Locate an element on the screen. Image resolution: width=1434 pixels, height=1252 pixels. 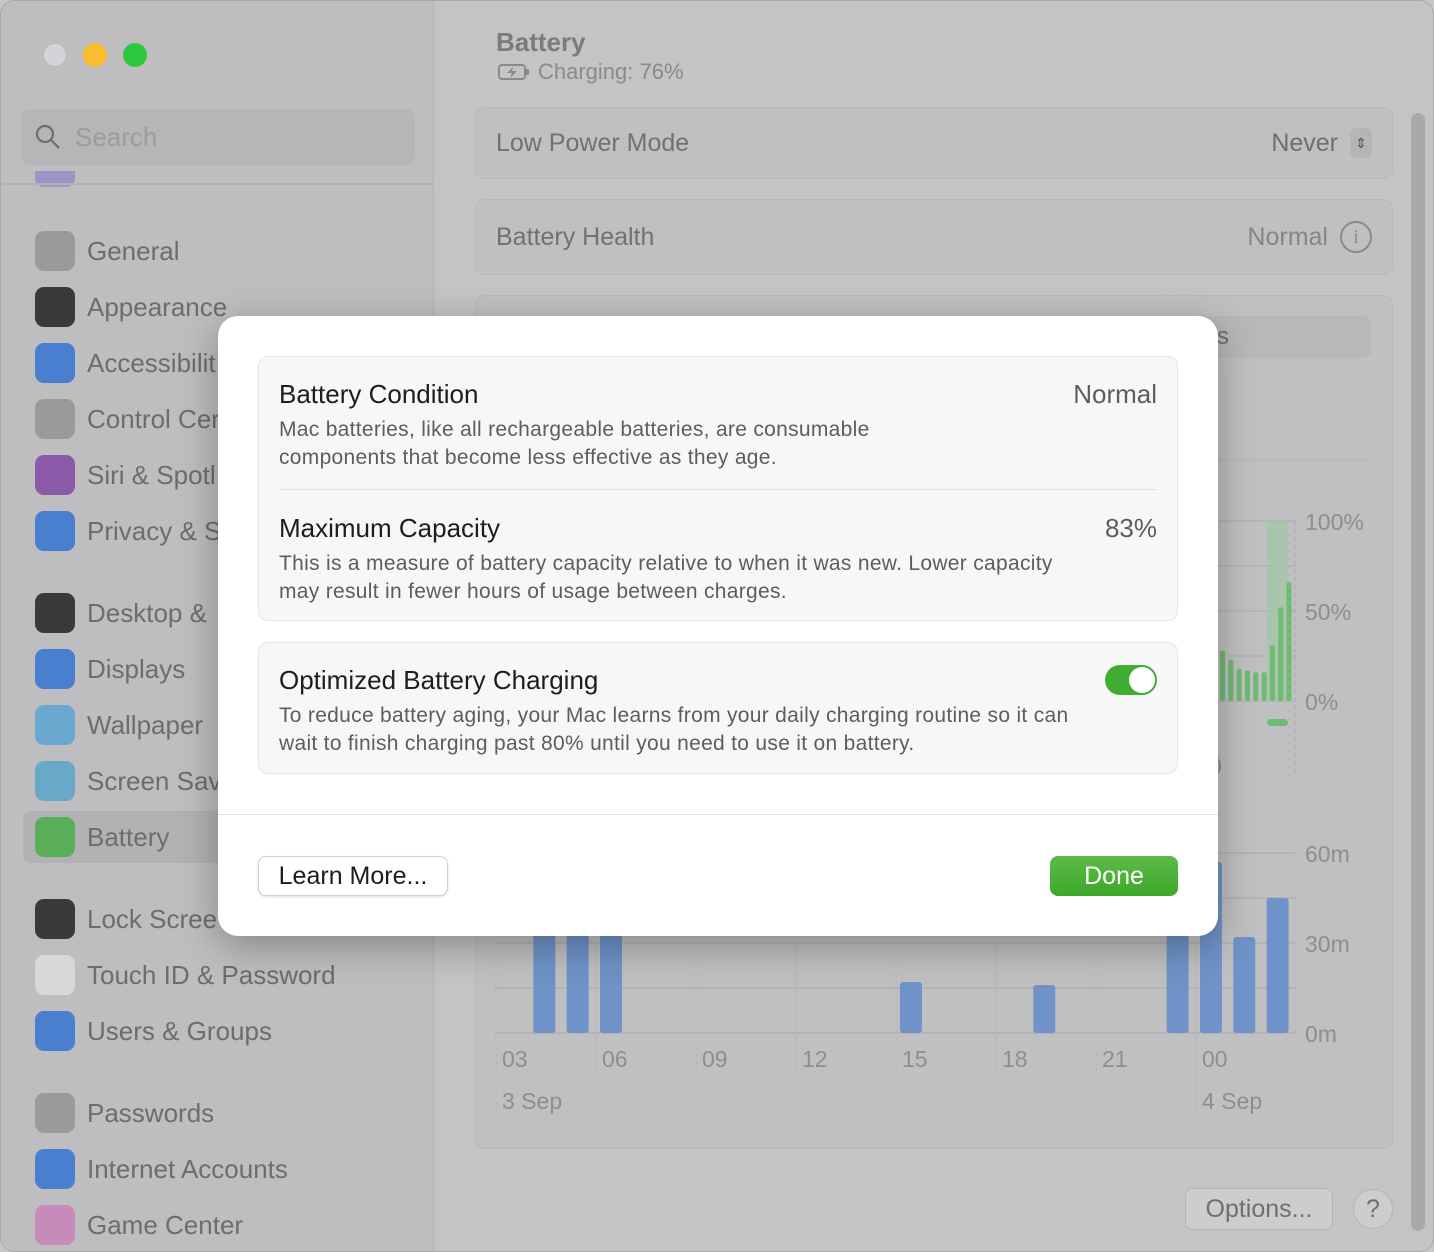
y-tick: 50% is located at coordinates (1328, 612).